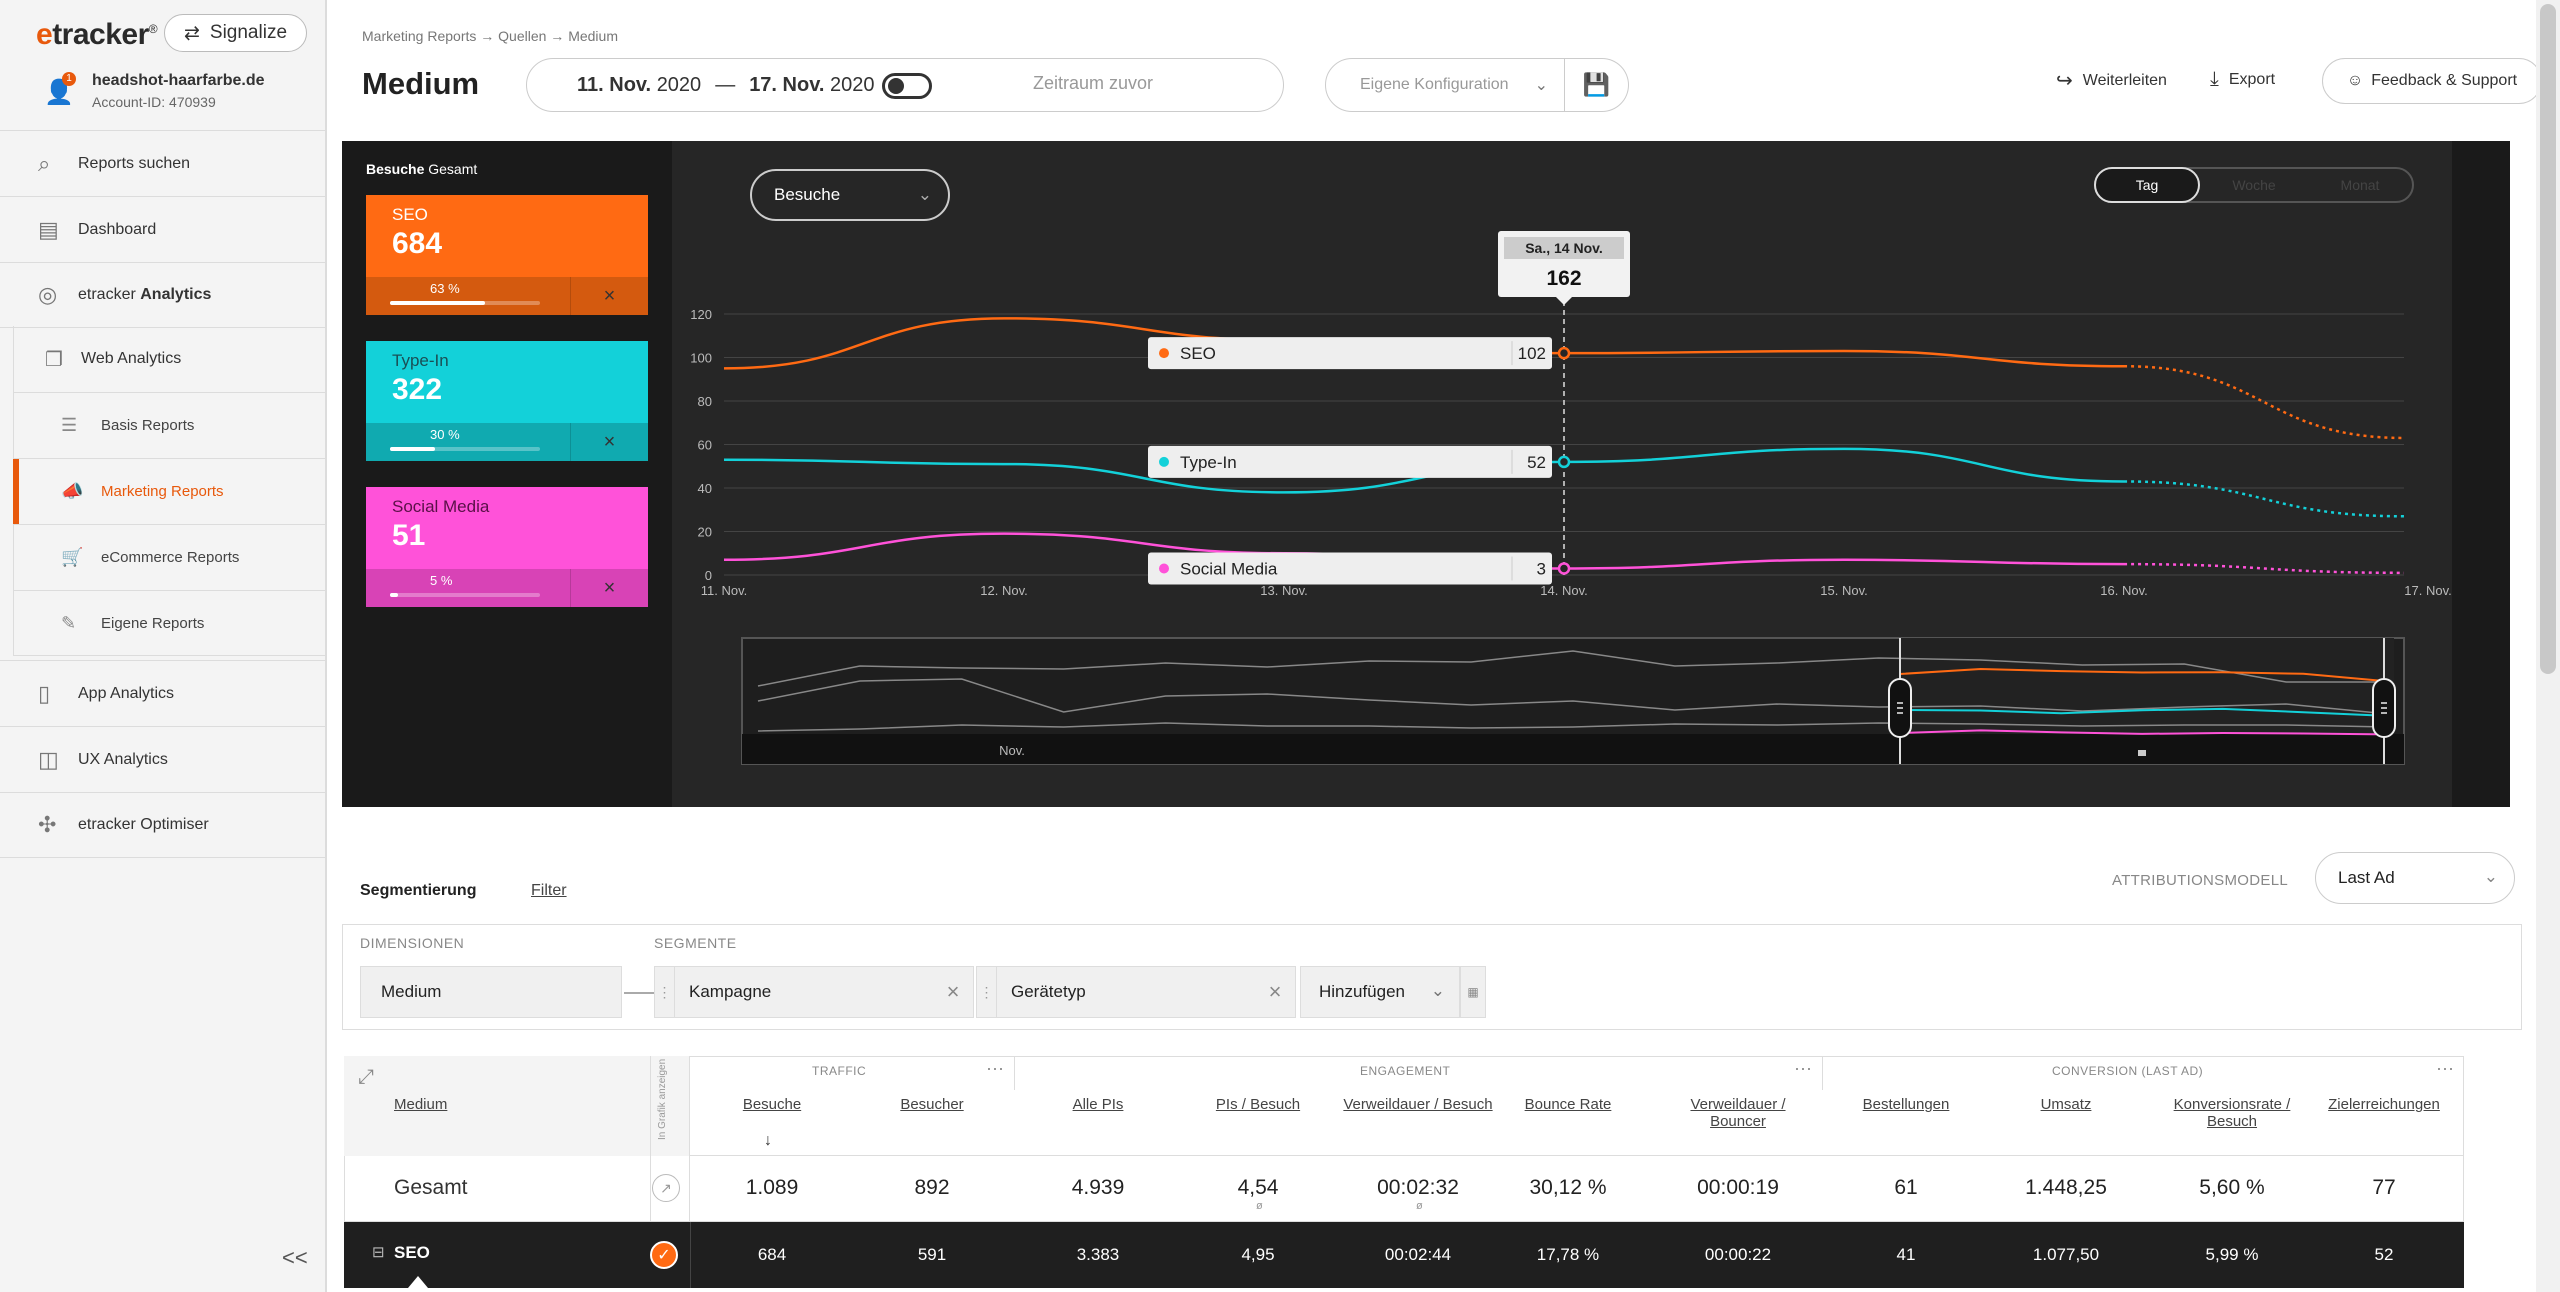 The width and height of the screenshot is (2560, 1292). What do you see at coordinates (69, 425) in the screenshot?
I see `database-icon: ☰` at bounding box center [69, 425].